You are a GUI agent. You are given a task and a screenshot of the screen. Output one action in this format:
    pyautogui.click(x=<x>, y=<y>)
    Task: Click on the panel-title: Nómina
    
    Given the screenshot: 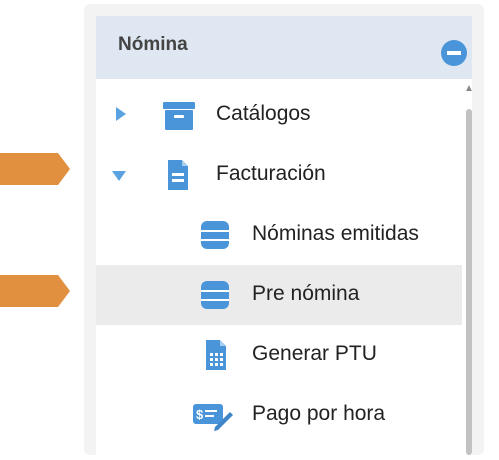 What is the action you would take?
    pyautogui.click(x=153, y=44)
    